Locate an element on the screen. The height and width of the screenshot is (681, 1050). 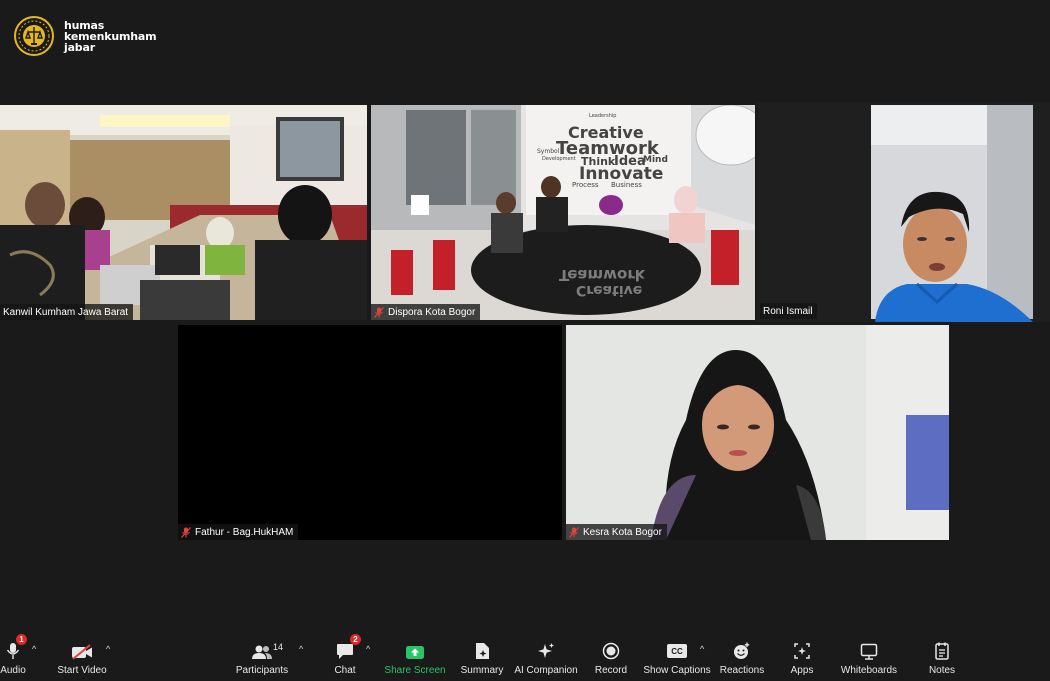
video-tile-fathur: Fathur - Bag.HukHAM is located at coordinates (370, 432).